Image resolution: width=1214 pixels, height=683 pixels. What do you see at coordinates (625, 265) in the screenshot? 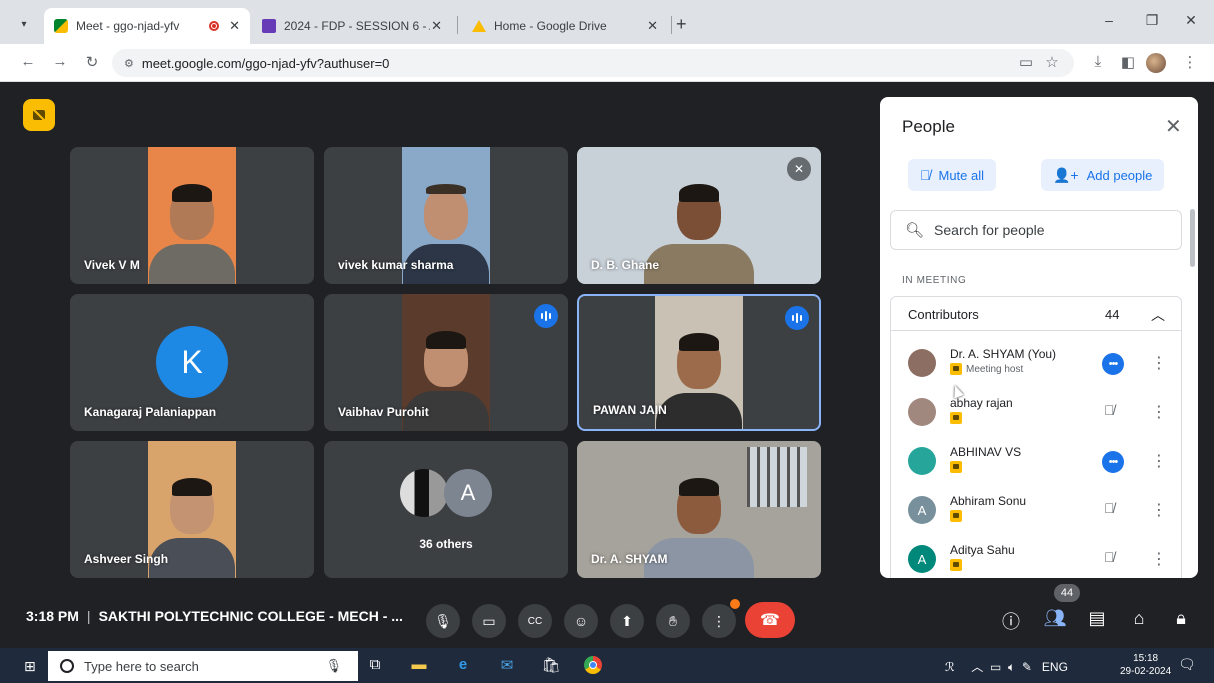
I see `participant-name: D. B. Ghane` at bounding box center [625, 265].